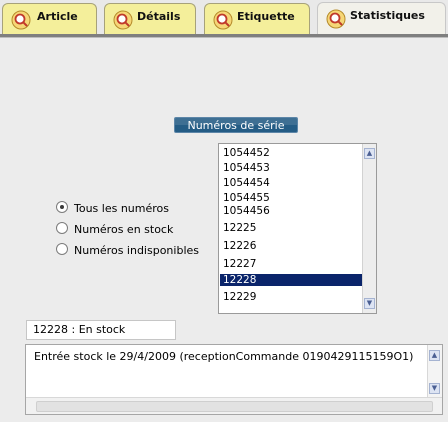  I want to click on memo-horizontal-scrollbar, so click(234, 405).